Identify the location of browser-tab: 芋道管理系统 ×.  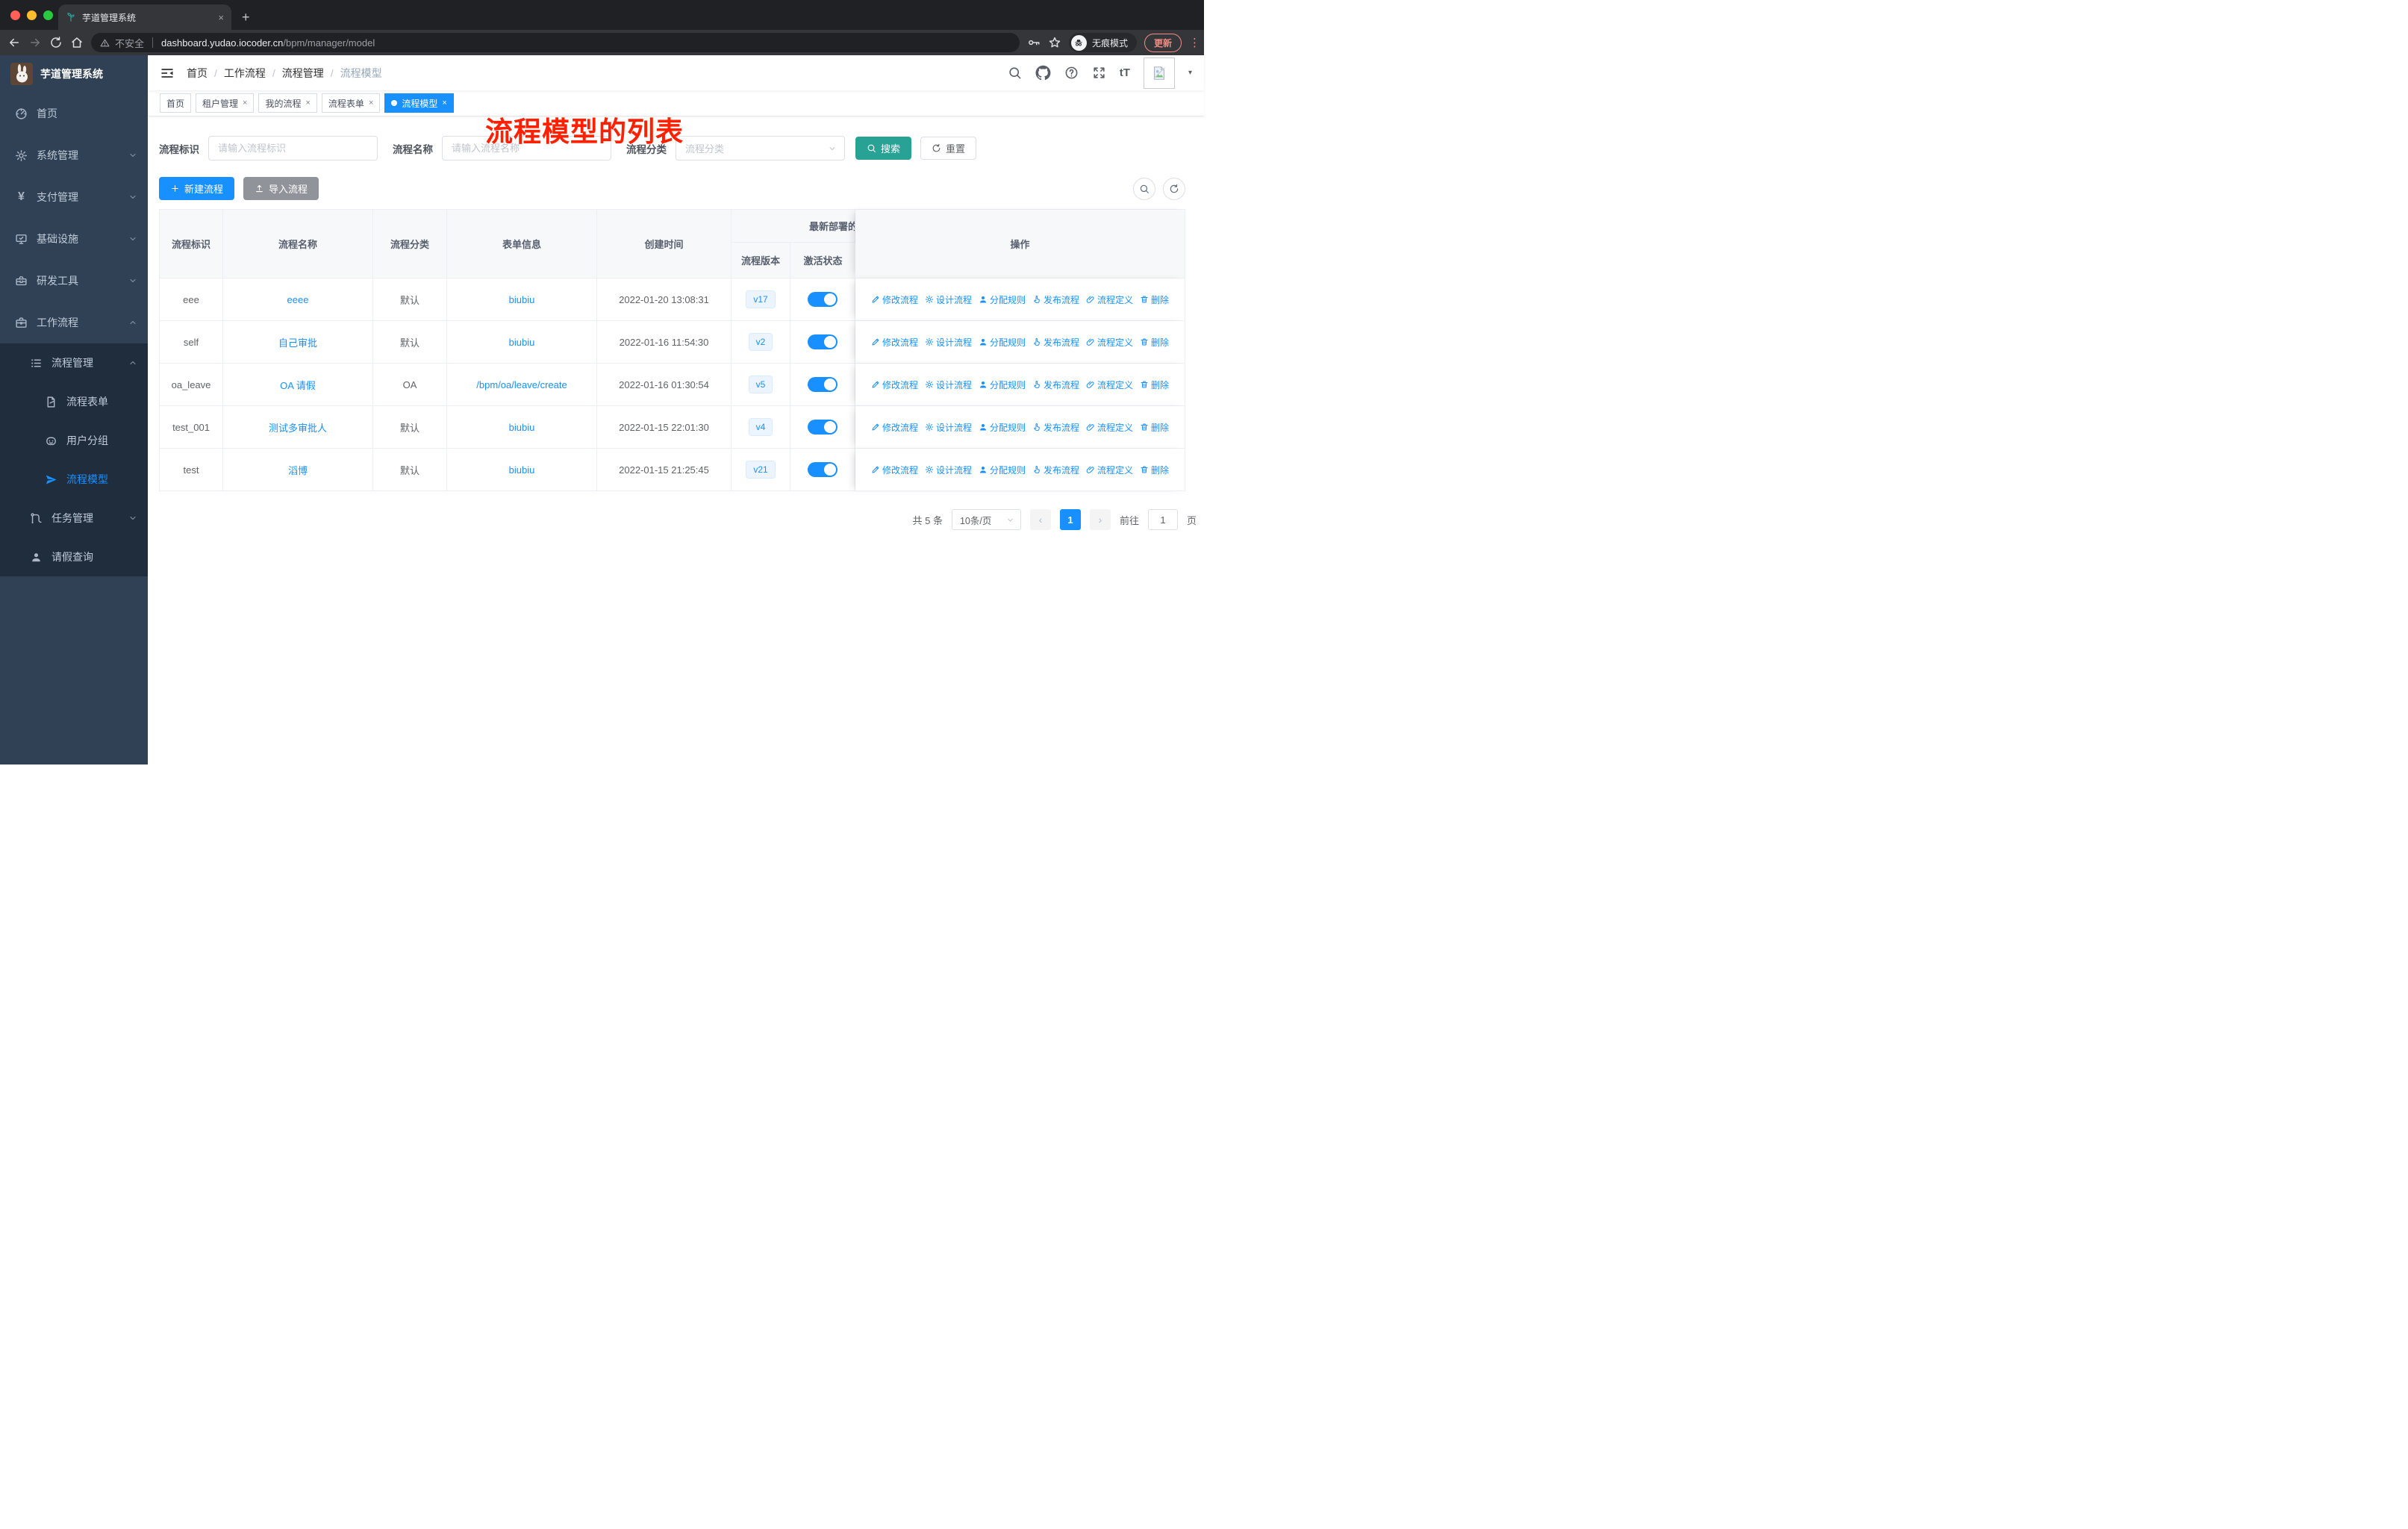
(144, 17).